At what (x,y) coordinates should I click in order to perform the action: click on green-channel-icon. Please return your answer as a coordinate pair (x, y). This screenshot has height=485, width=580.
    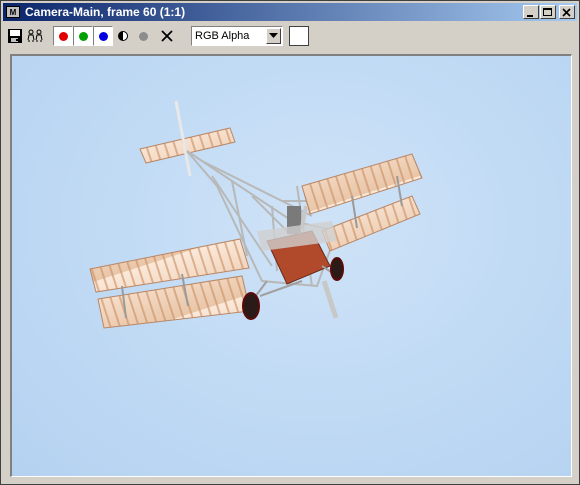
    Looking at the image, I should click on (83, 36).